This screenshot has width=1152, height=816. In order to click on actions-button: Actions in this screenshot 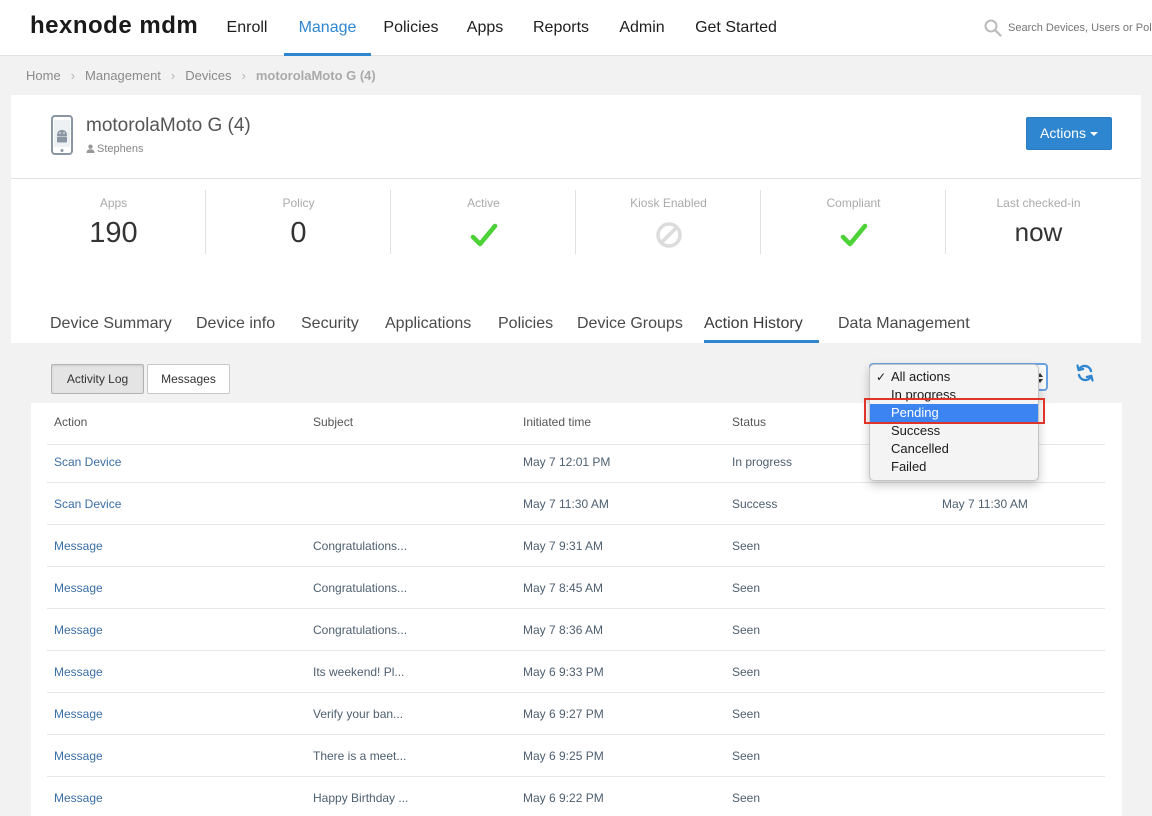, I will do `click(1069, 133)`.